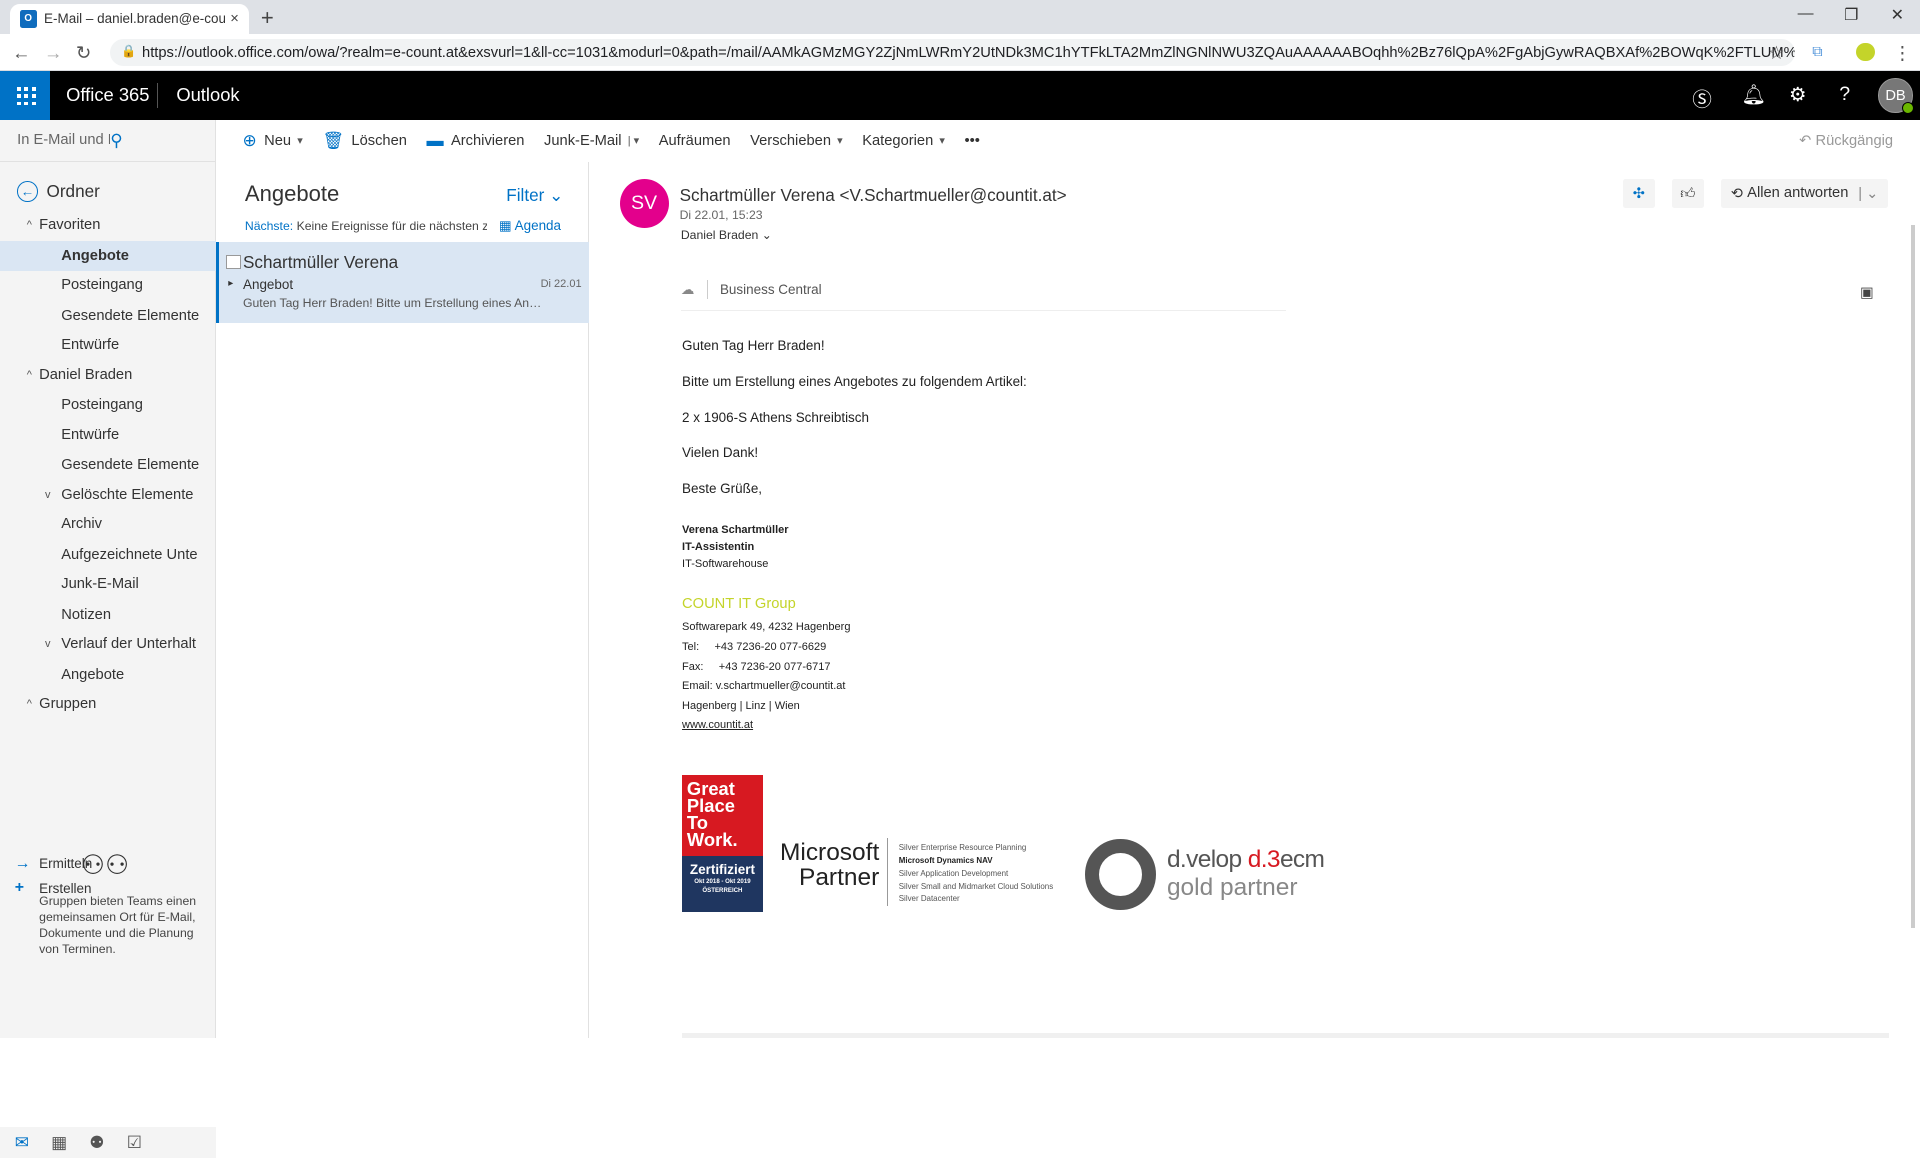  What do you see at coordinates (591, 141) in the screenshot?
I see `junk-button: Junk-E-Mail| ▾` at bounding box center [591, 141].